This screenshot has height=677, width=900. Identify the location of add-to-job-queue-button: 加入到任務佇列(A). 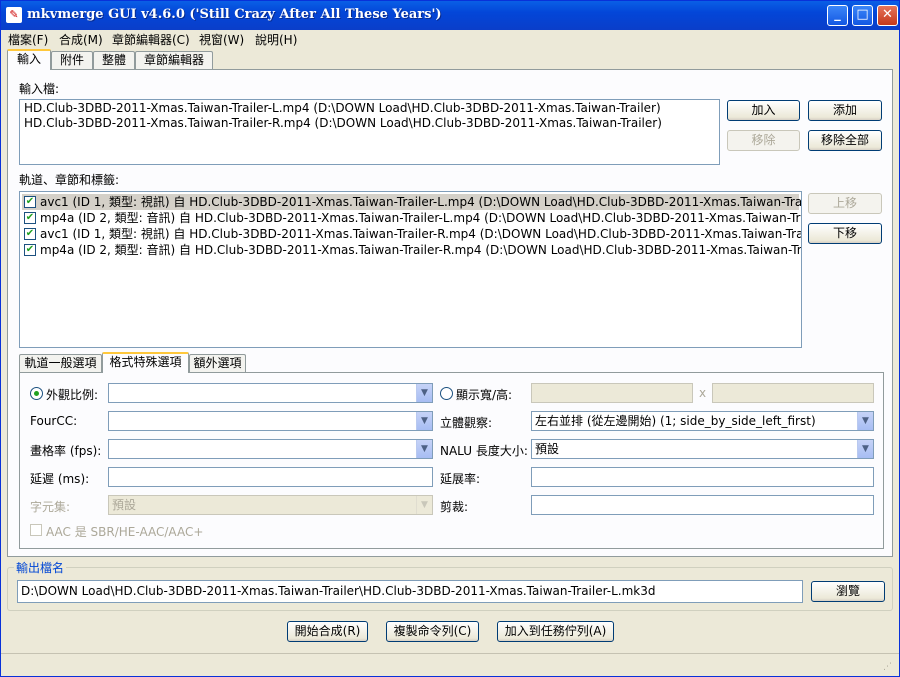
(555, 631).